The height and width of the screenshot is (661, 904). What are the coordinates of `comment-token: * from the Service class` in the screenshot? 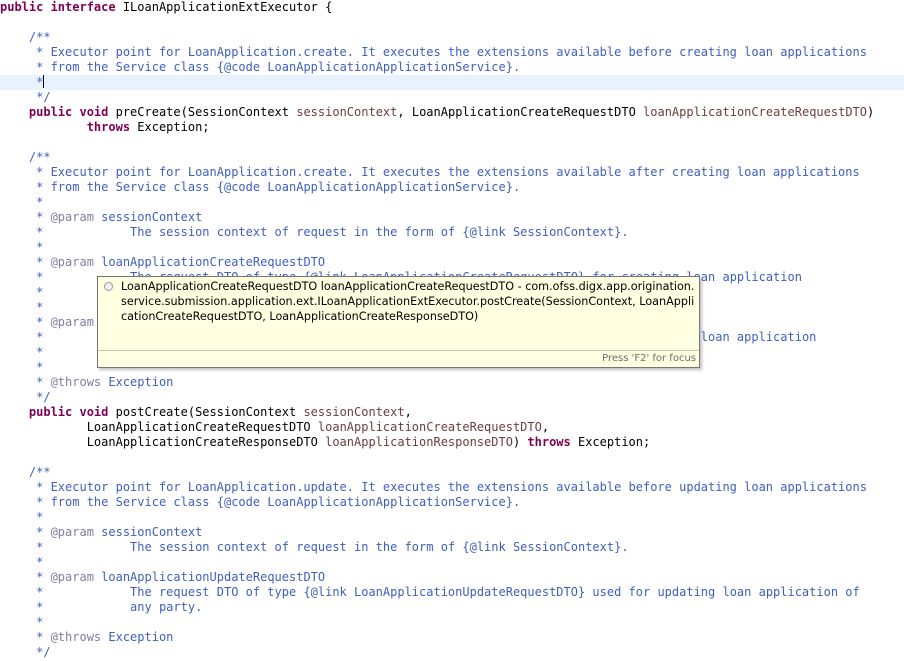 It's located at (108, 502).